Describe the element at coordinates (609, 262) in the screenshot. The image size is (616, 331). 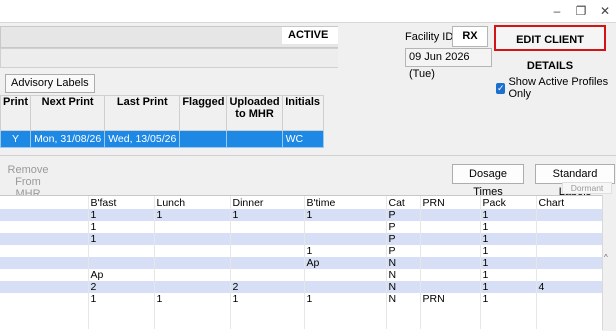
I see `vertical-scrollbar` at that location.